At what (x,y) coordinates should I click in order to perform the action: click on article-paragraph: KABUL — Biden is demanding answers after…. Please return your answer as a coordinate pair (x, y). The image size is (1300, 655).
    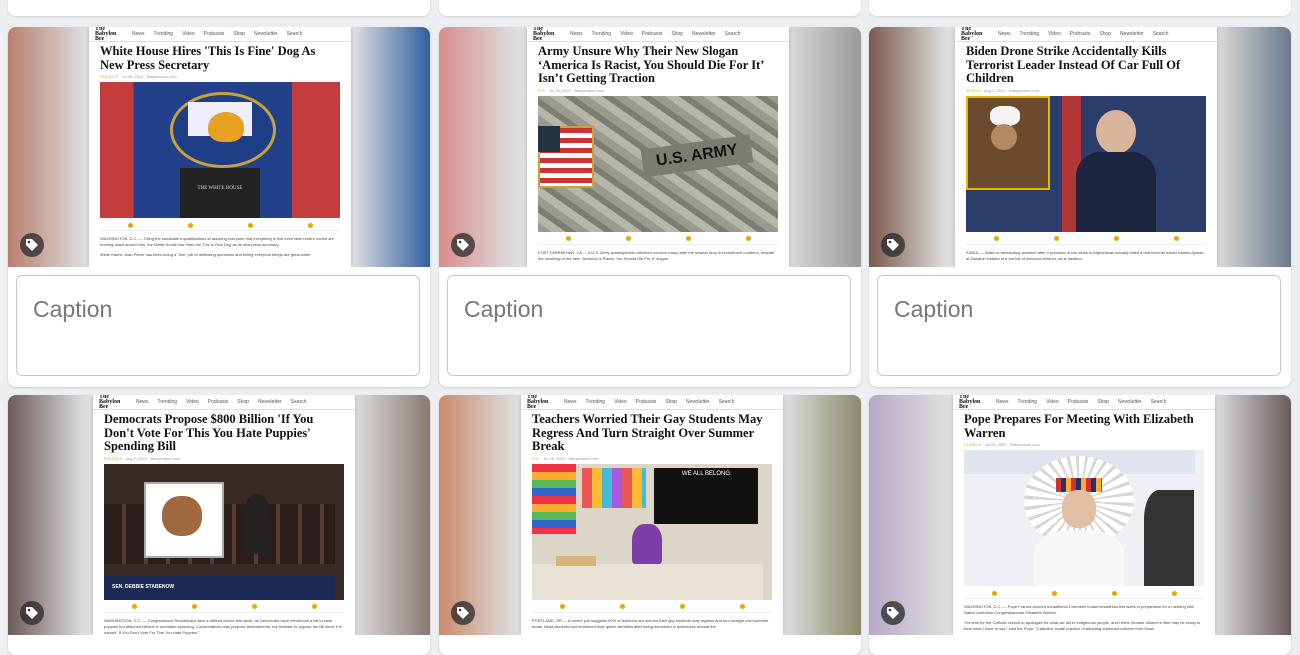
    Looking at the image, I should click on (1085, 255).